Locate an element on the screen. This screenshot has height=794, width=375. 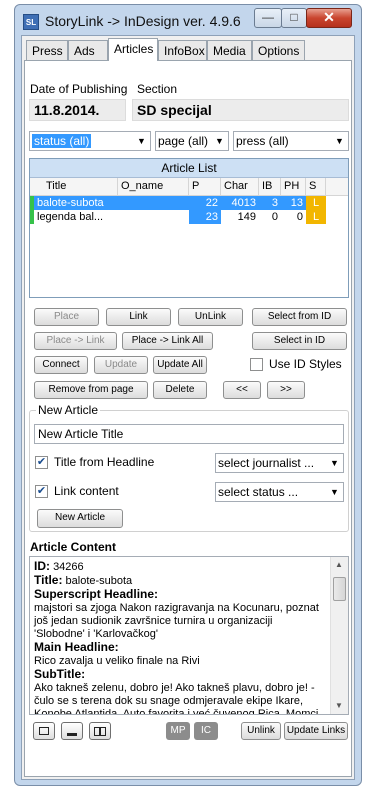
layout-single-button is located at coordinates (44, 731).